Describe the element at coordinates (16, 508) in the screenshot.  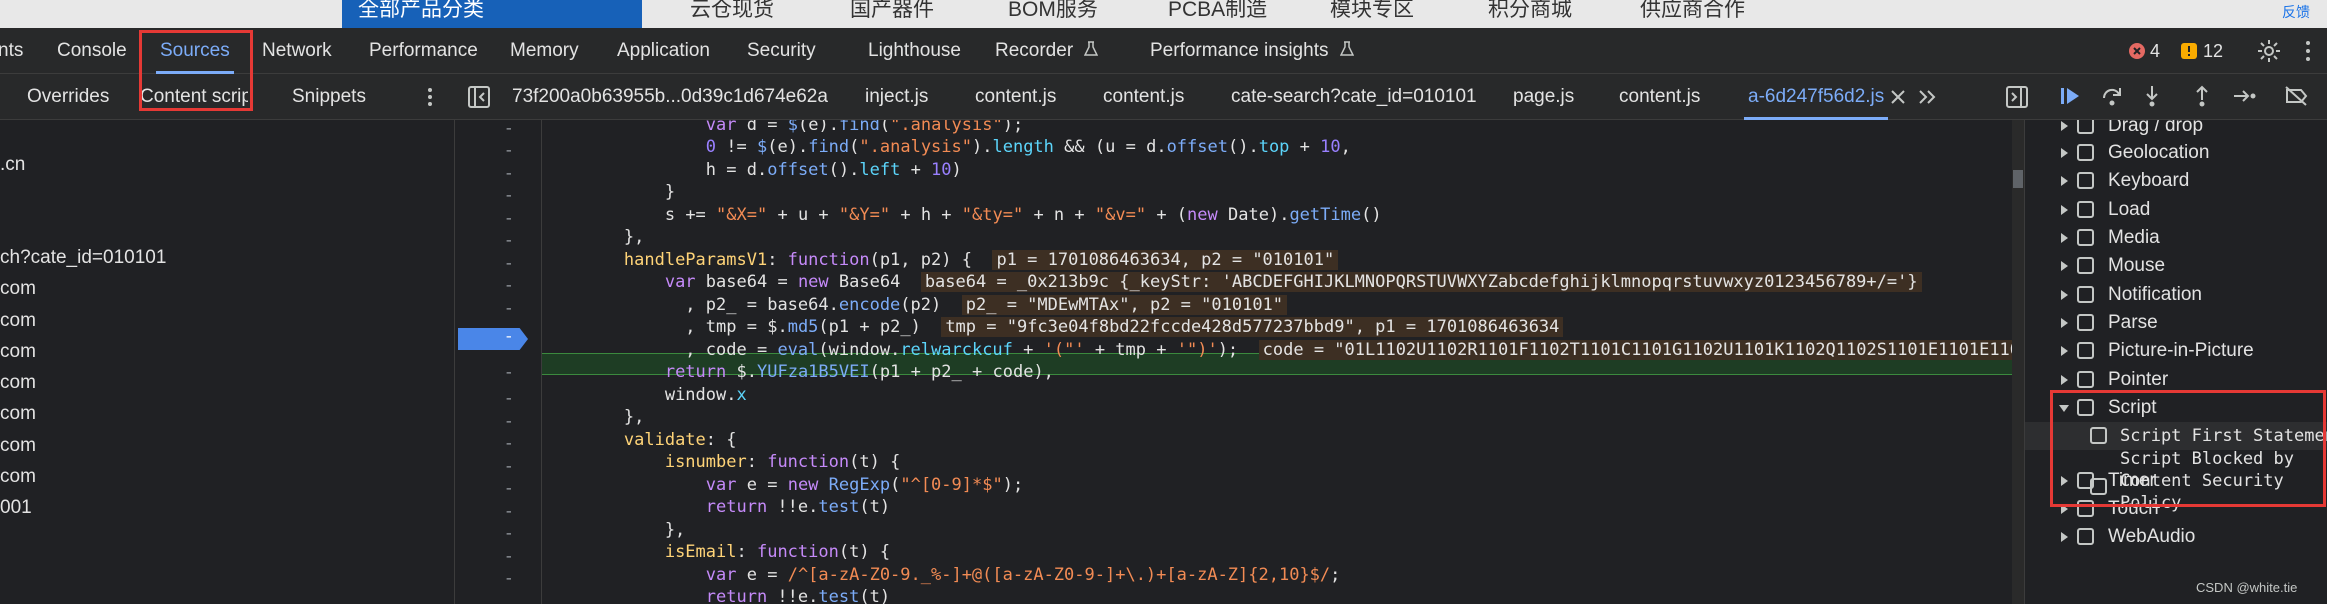
I see `navigator-item: 001` at that location.